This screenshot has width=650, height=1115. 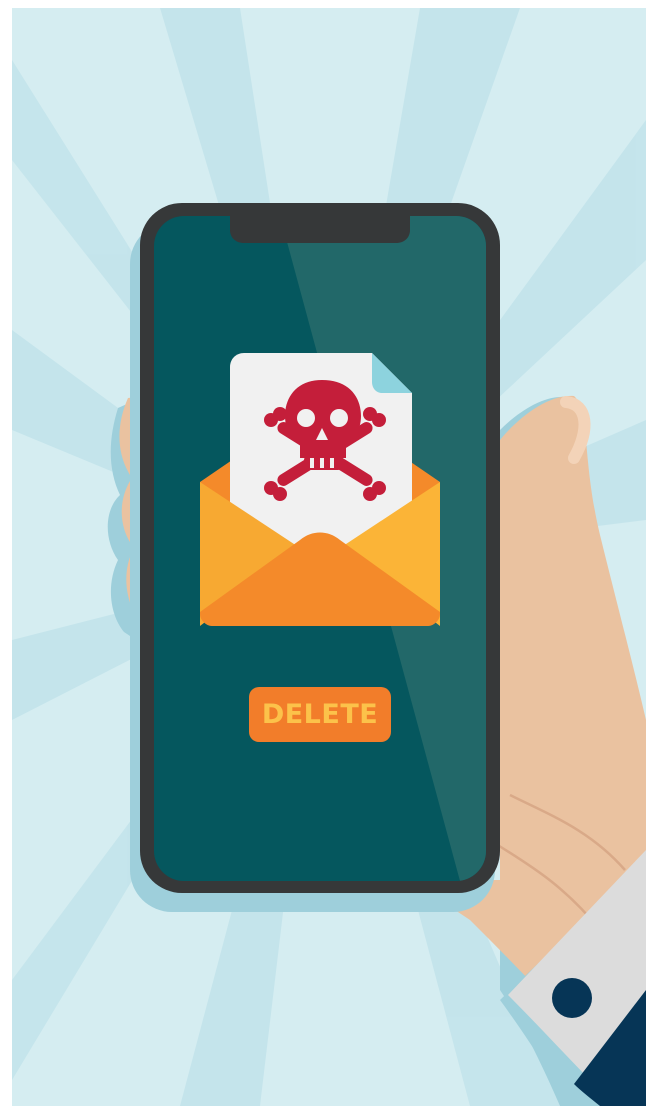 What do you see at coordinates (320, 714) in the screenshot?
I see `delete-button: DELETE` at bounding box center [320, 714].